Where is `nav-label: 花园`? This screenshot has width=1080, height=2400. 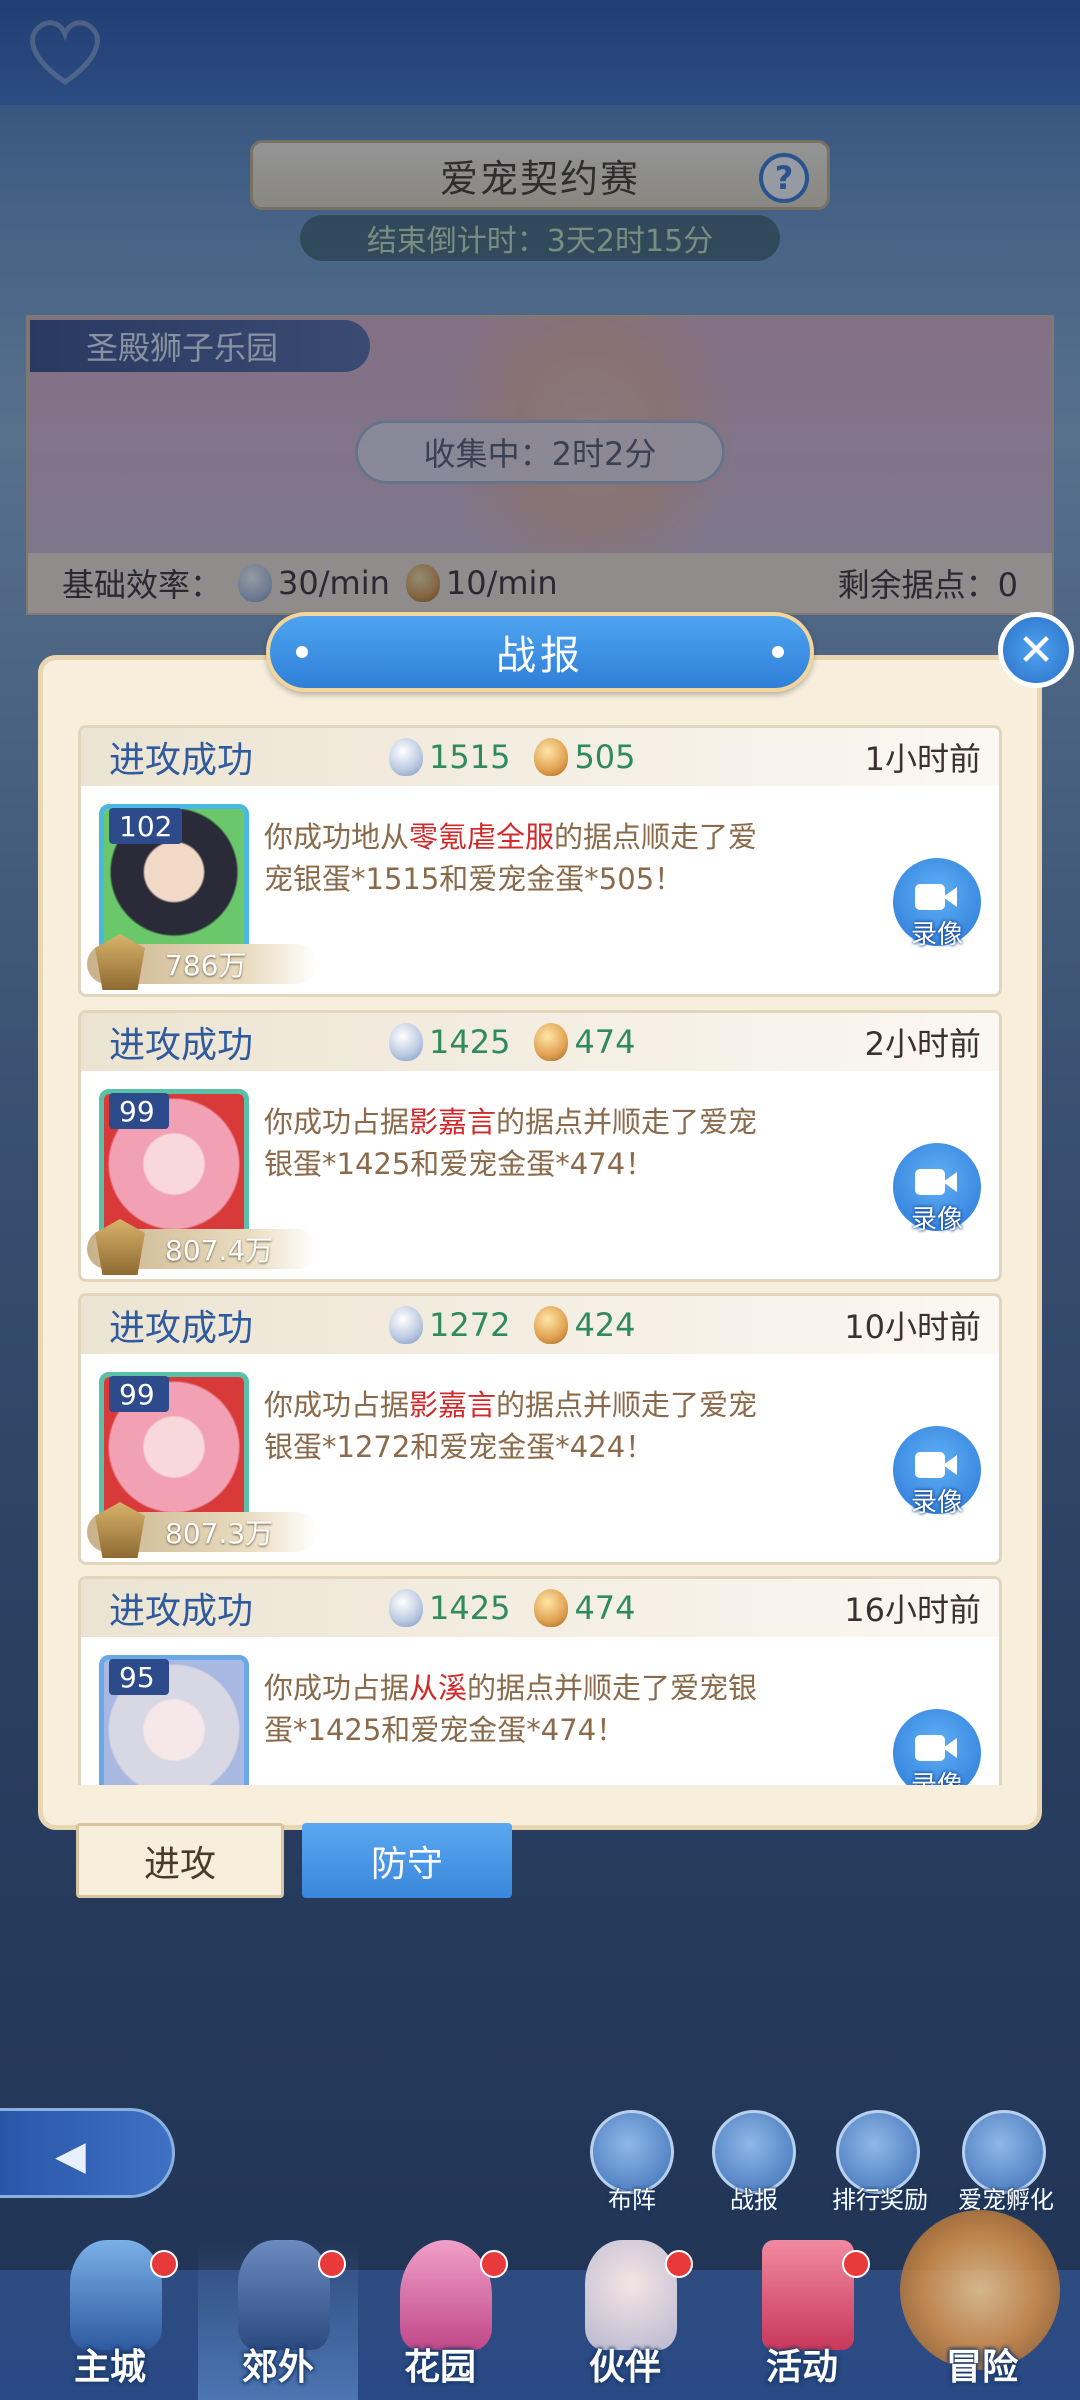 nav-label: 花园 is located at coordinates (439, 2367).